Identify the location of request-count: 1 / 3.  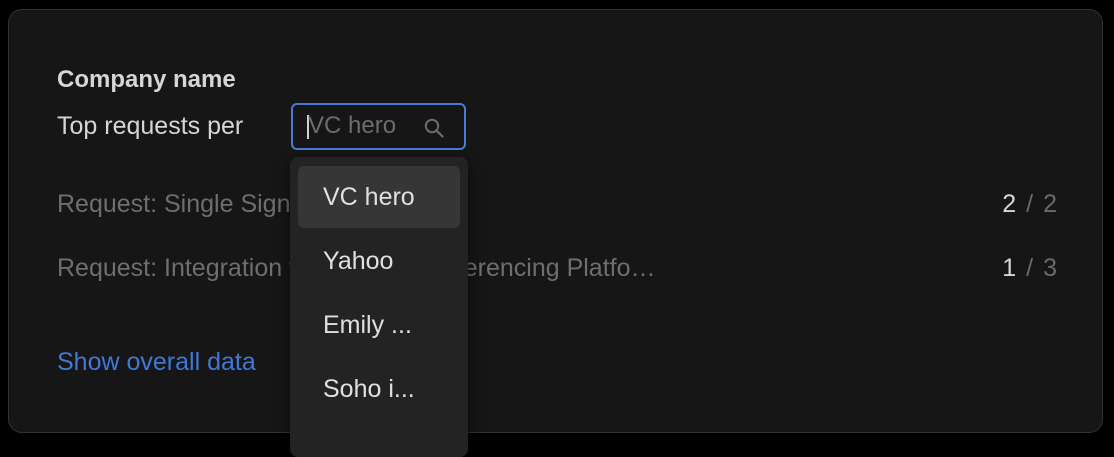
(1012, 268).